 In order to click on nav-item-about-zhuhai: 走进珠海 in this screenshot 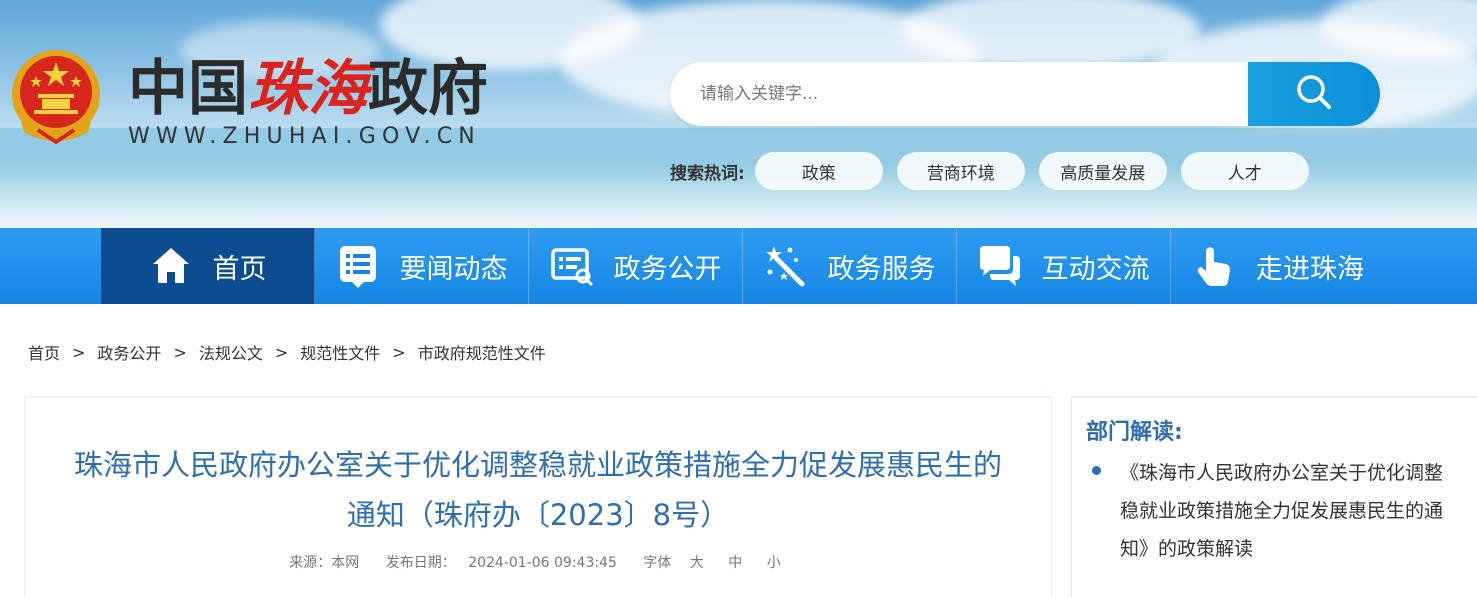, I will do `click(1278, 266)`.